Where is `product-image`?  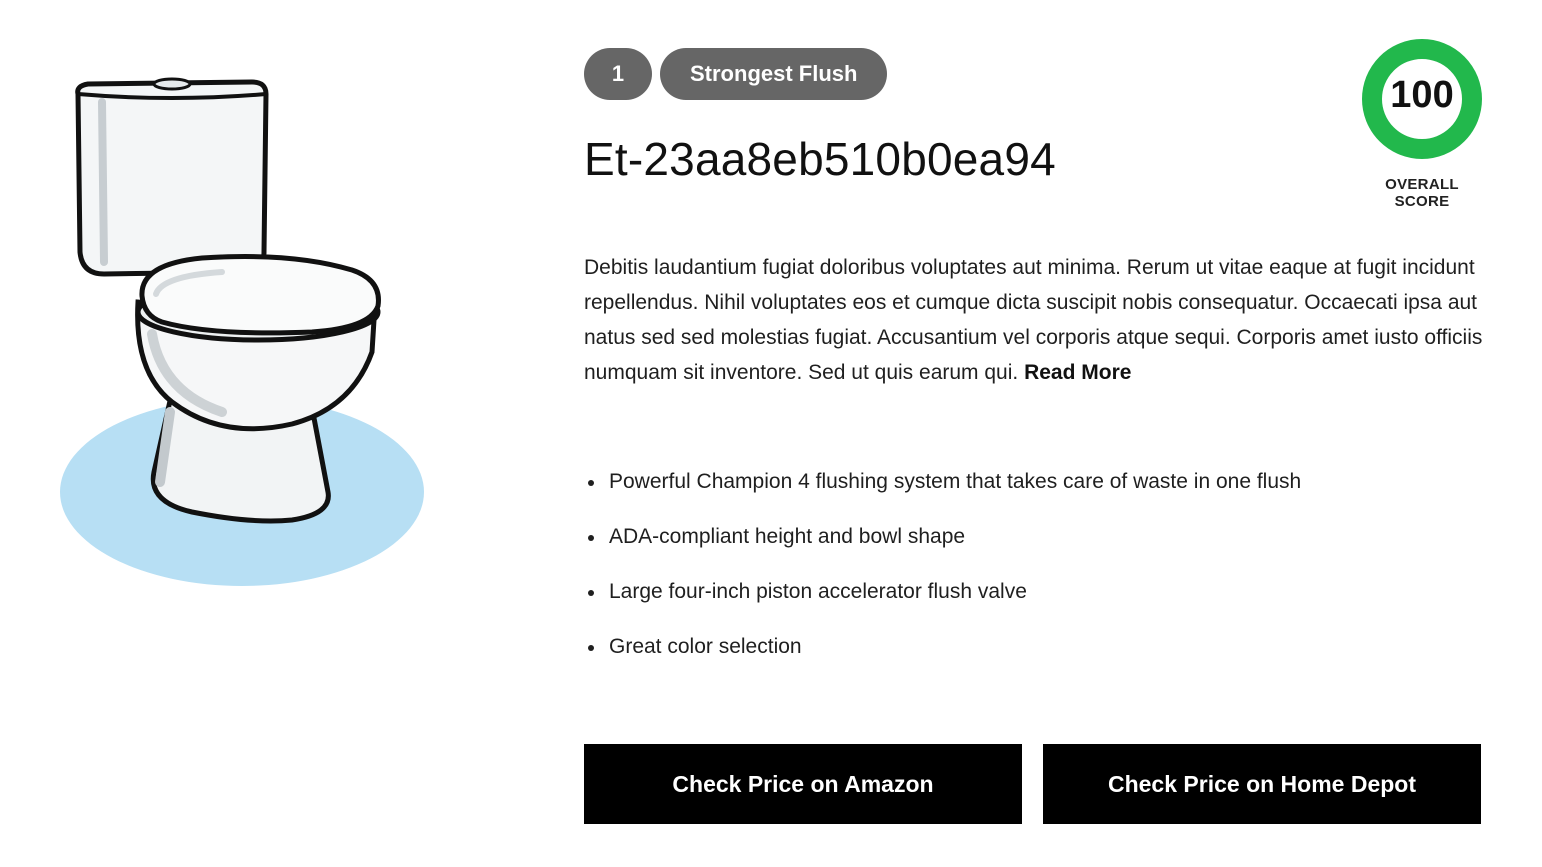
product-image is located at coordinates (242, 332).